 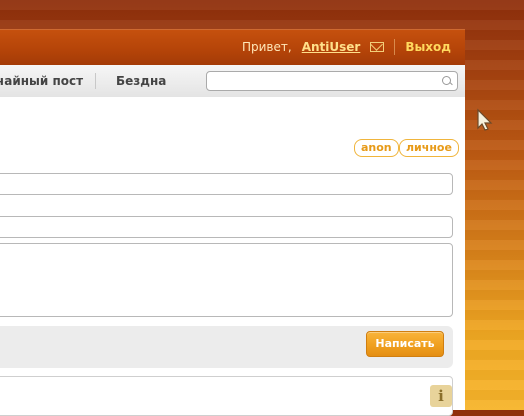 What do you see at coordinates (95, 81) in the screenshot?
I see `nav-divider` at bounding box center [95, 81].